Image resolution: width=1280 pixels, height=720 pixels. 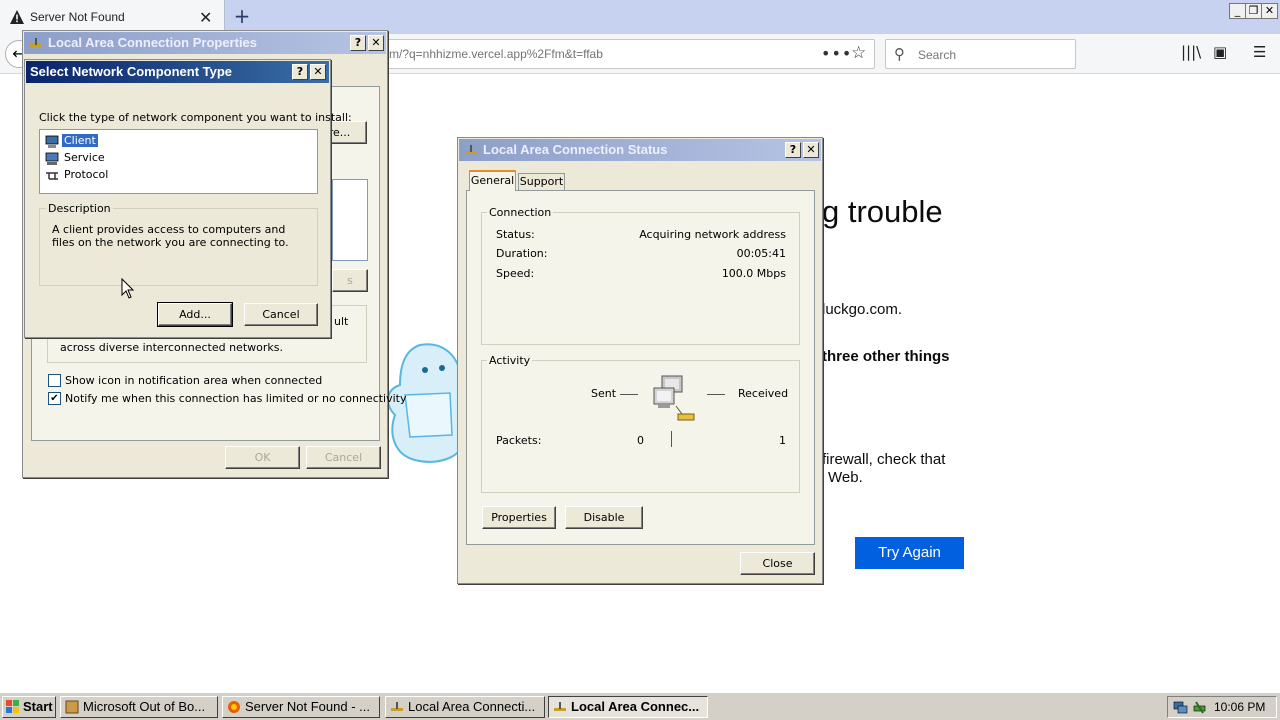 I want to click on search-icon: ⚲, so click(x=899, y=54).